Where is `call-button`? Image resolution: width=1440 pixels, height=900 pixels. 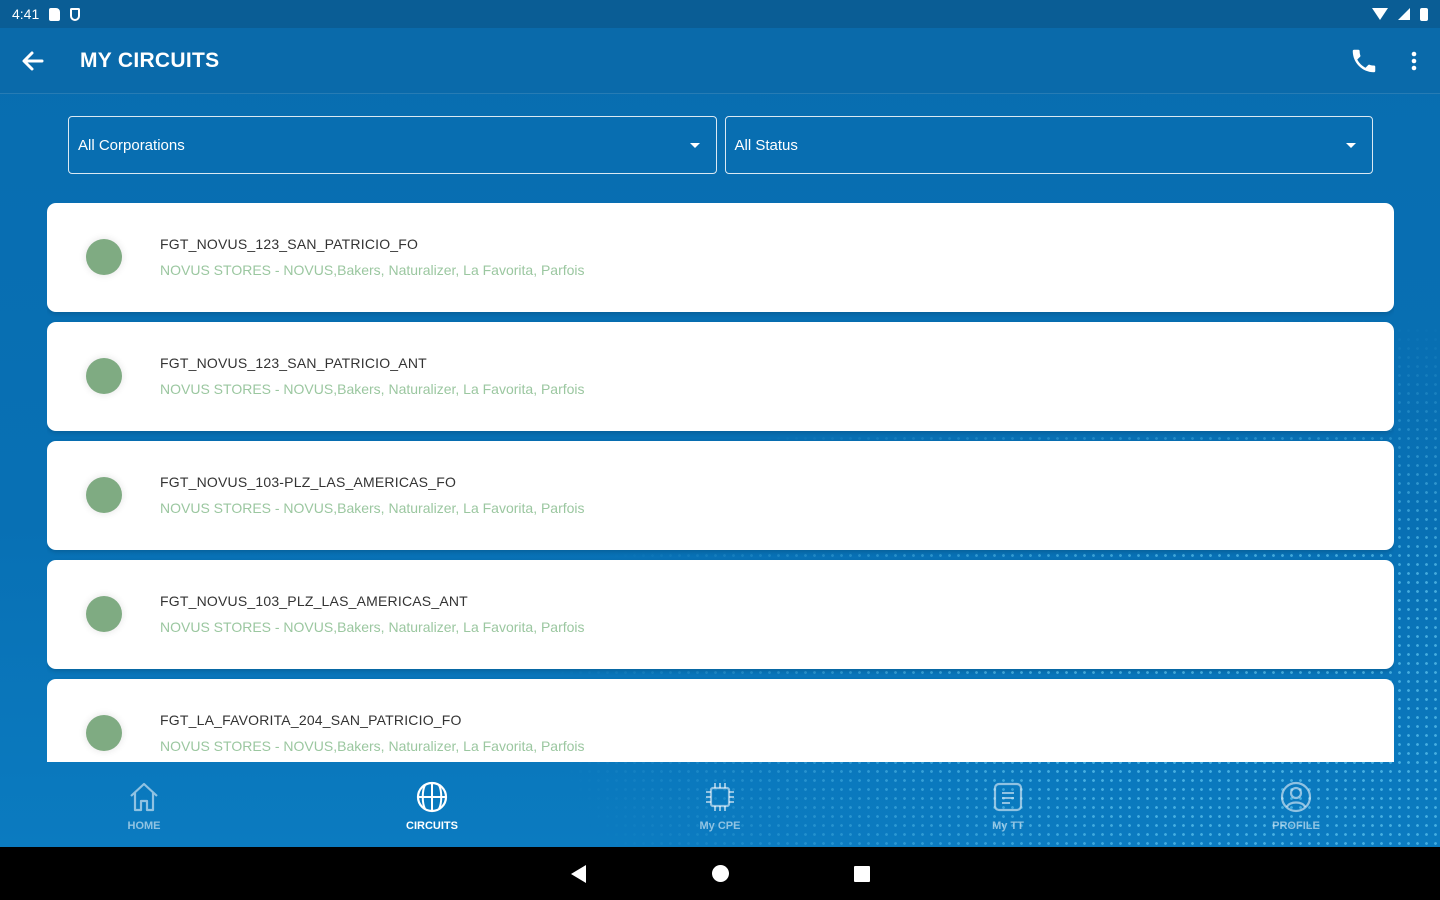
call-button is located at coordinates (1364, 61).